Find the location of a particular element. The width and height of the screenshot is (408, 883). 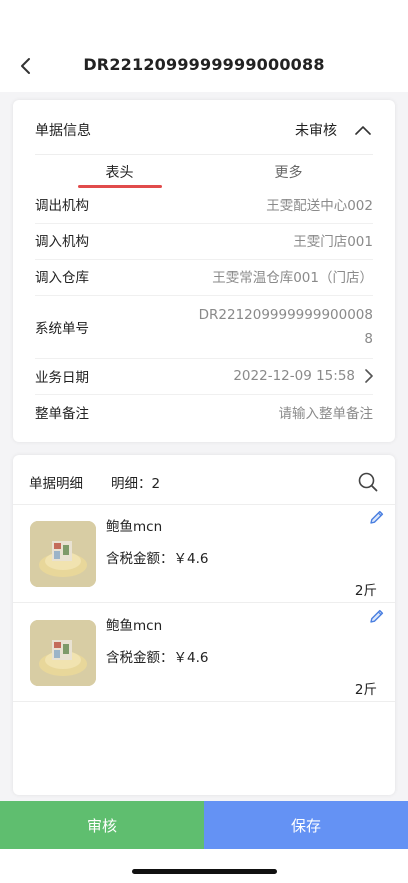

field-value: 王雯门店001 is located at coordinates (333, 242).